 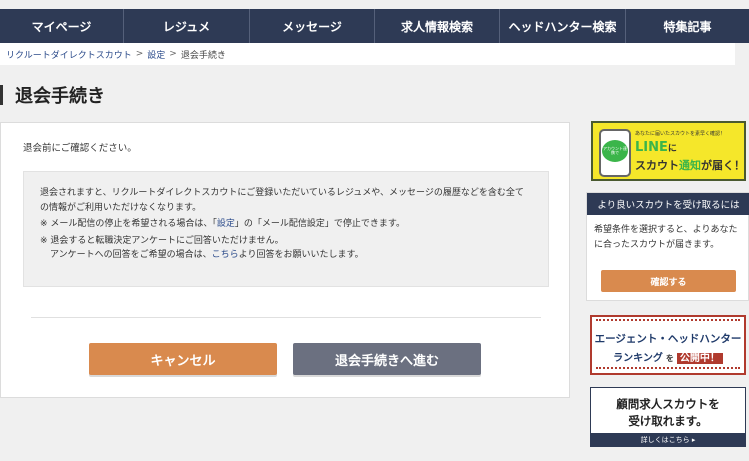 I want to click on notice-word: 通知, so click(x=690, y=165).